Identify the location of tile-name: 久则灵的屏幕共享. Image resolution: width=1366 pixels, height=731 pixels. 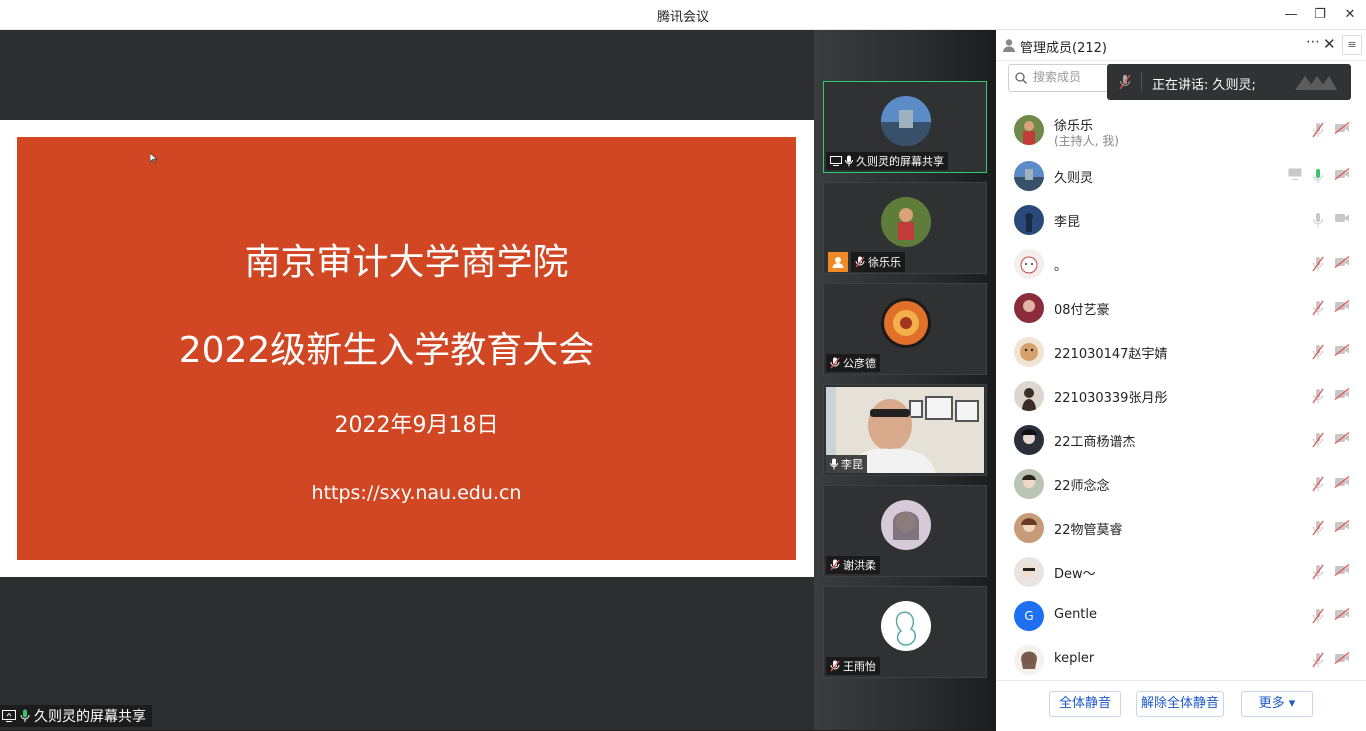
(900, 161).